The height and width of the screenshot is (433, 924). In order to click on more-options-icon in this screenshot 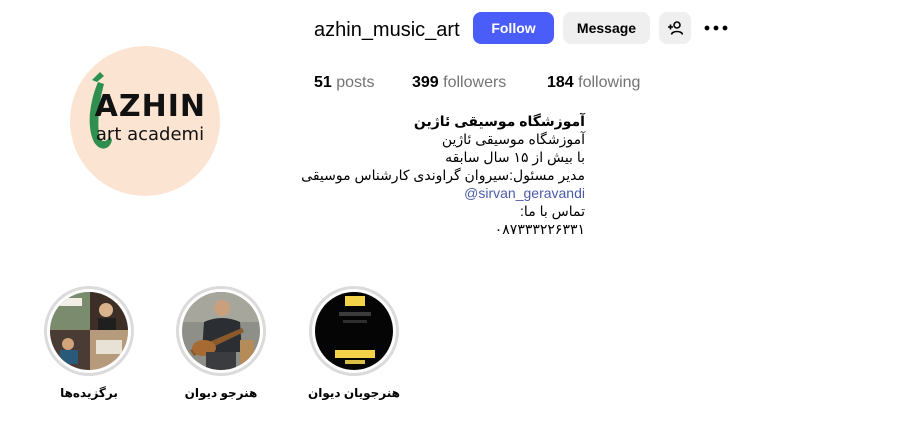, I will do `click(716, 28)`.